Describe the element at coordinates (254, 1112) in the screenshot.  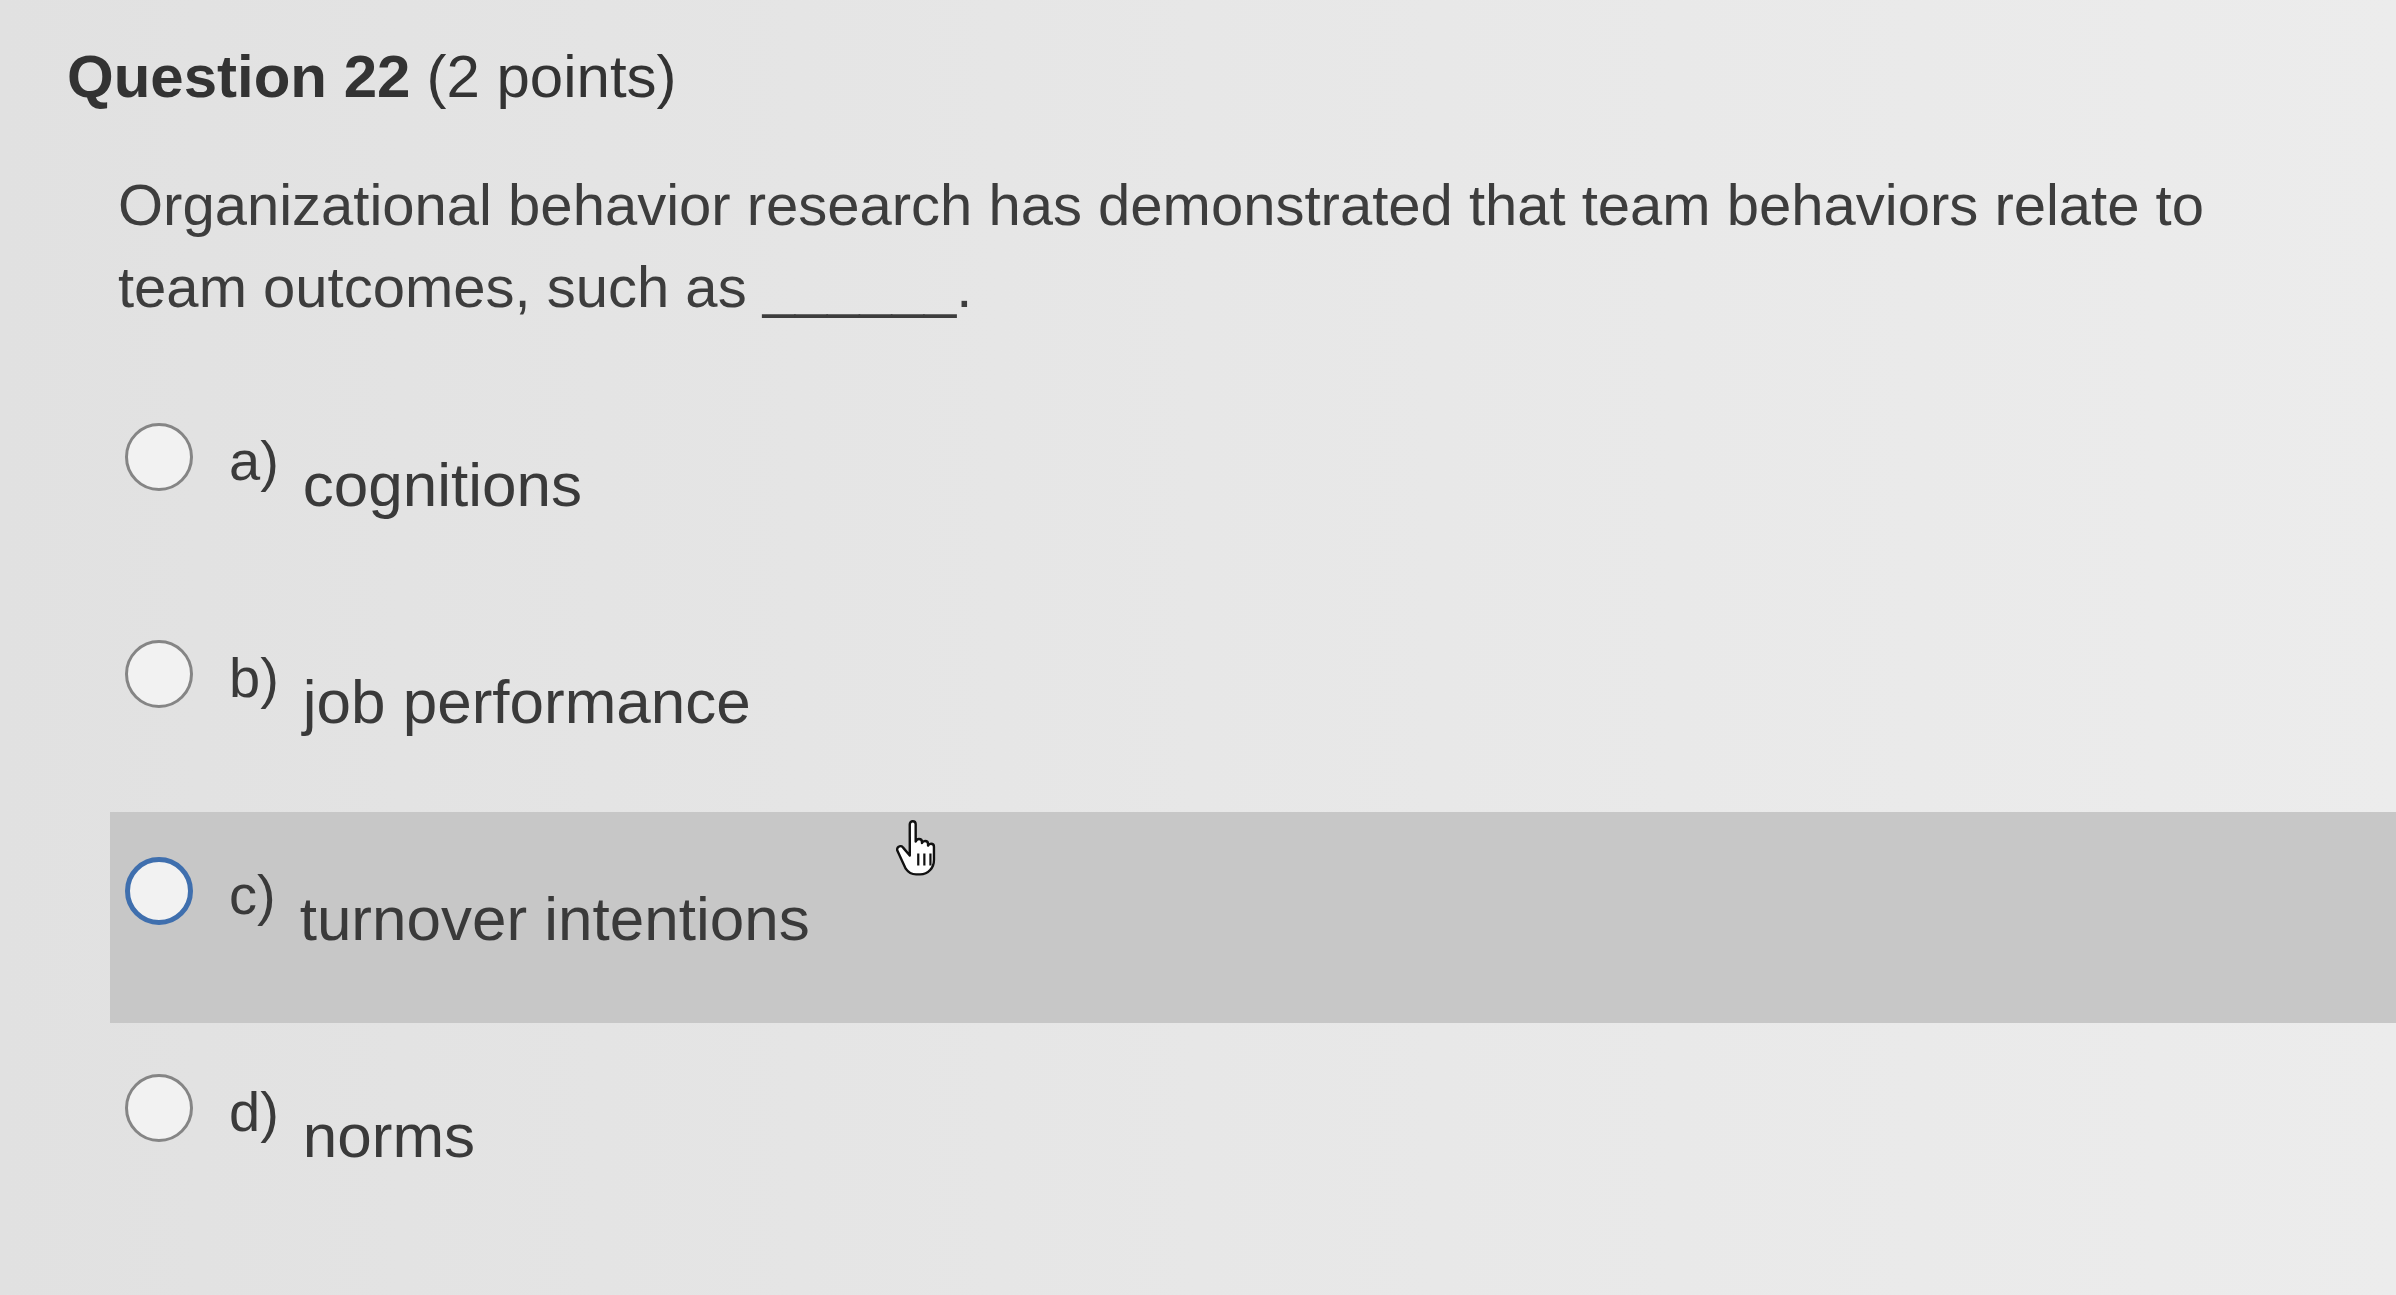
I see `option-letter: d)` at that location.